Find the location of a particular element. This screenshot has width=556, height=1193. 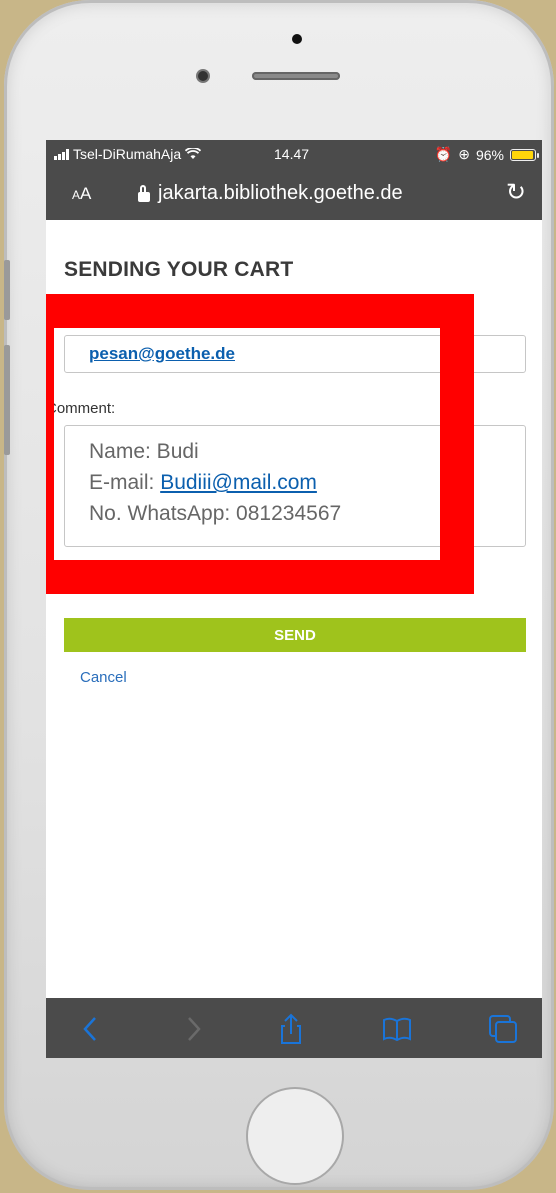

chevron-right-icon is located at coordinates (193, 1029).